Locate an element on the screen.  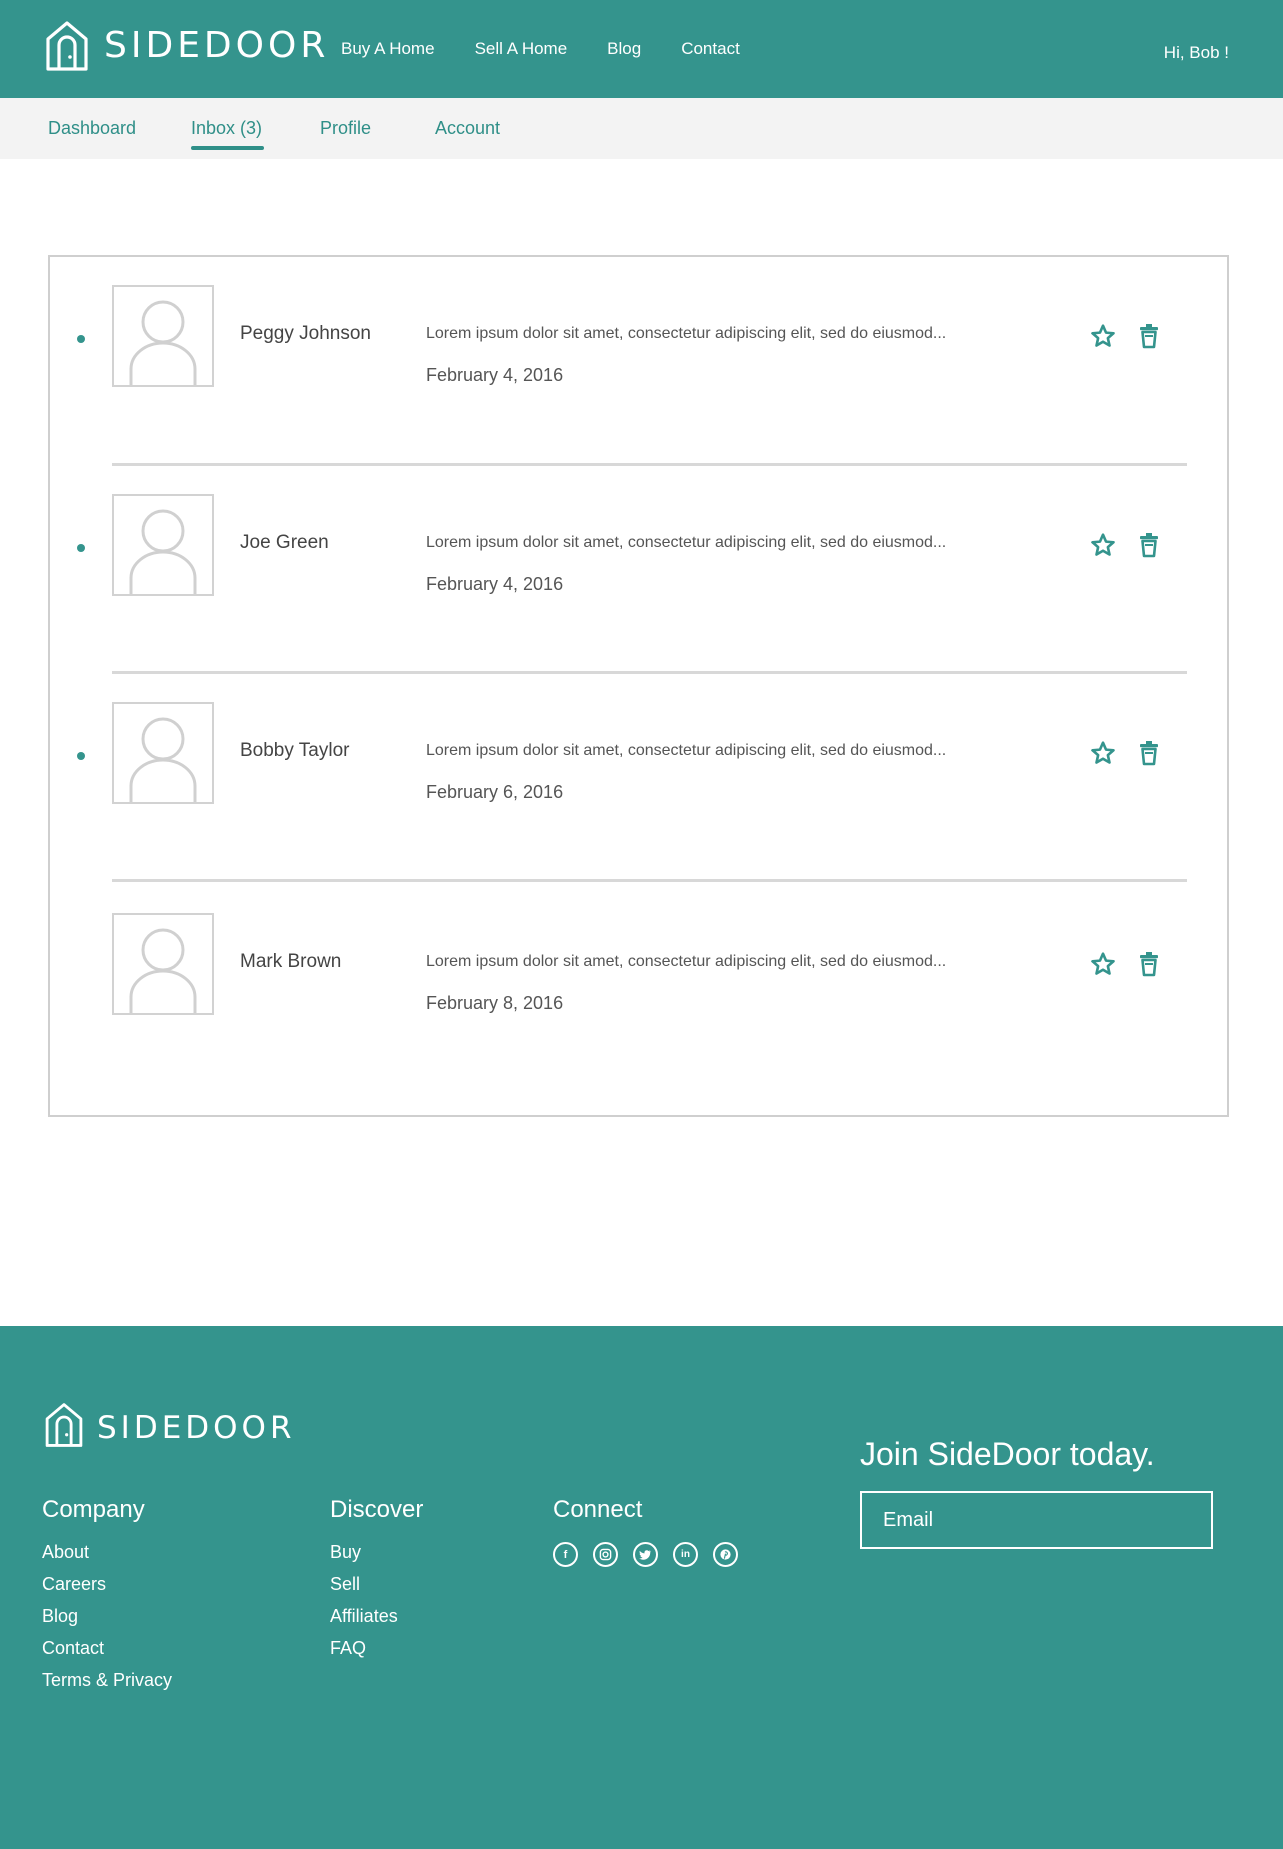
footer-discover-column: Discover Buy Sell Affiliates FAQ is located at coordinates (376, 1583).